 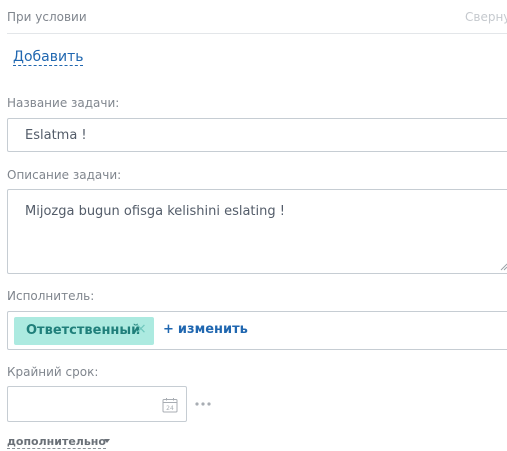 I want to click on remove-tag-icon: ×, so click(x=141, y=329).